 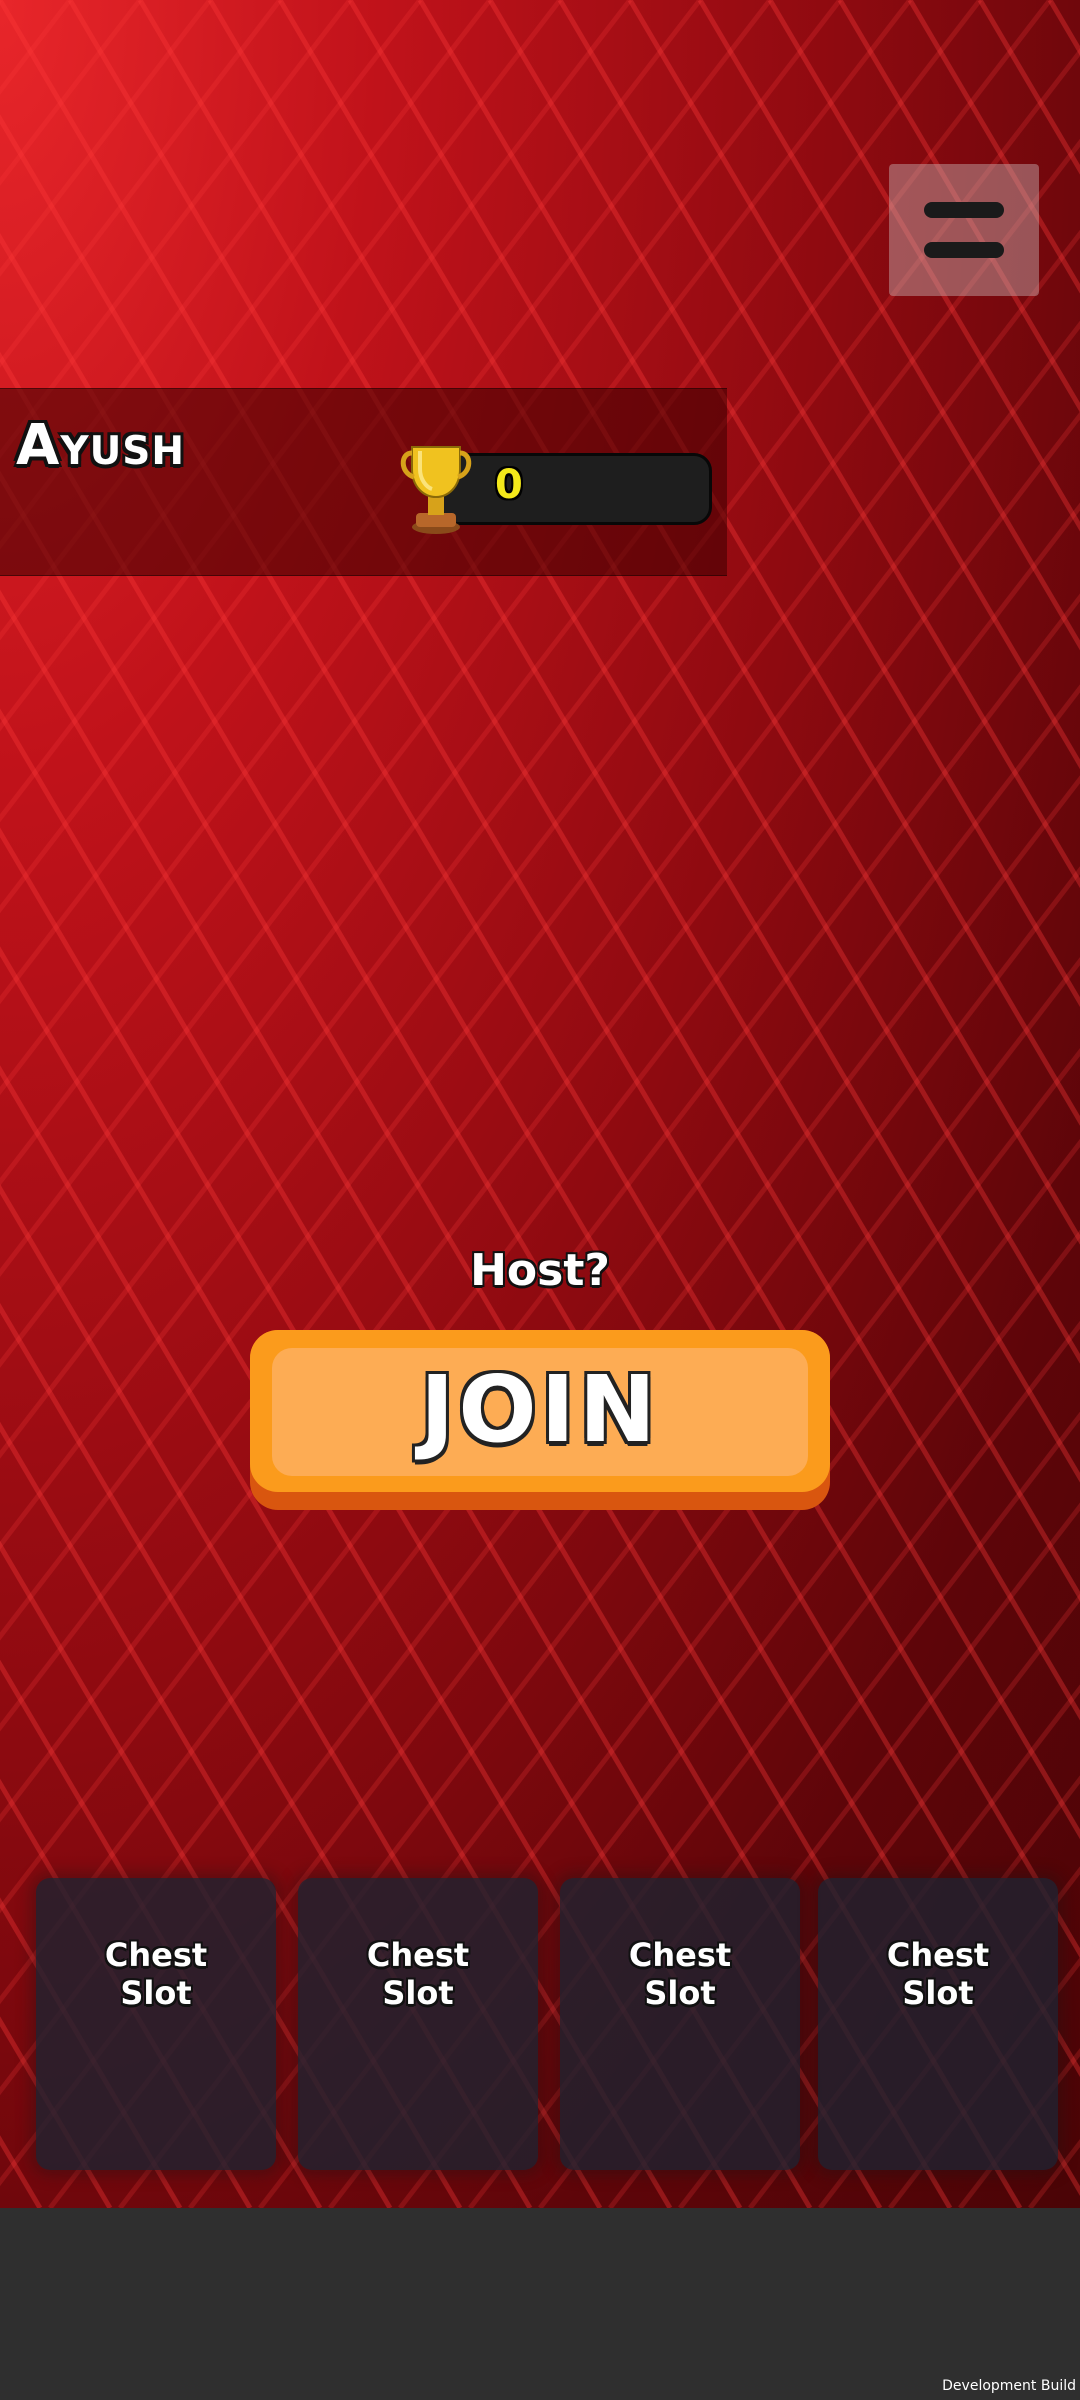 What do you see at coordinates (509, 485) in the screenshot?
I see `trophy-count: 0` at bounding box center [509, 485].